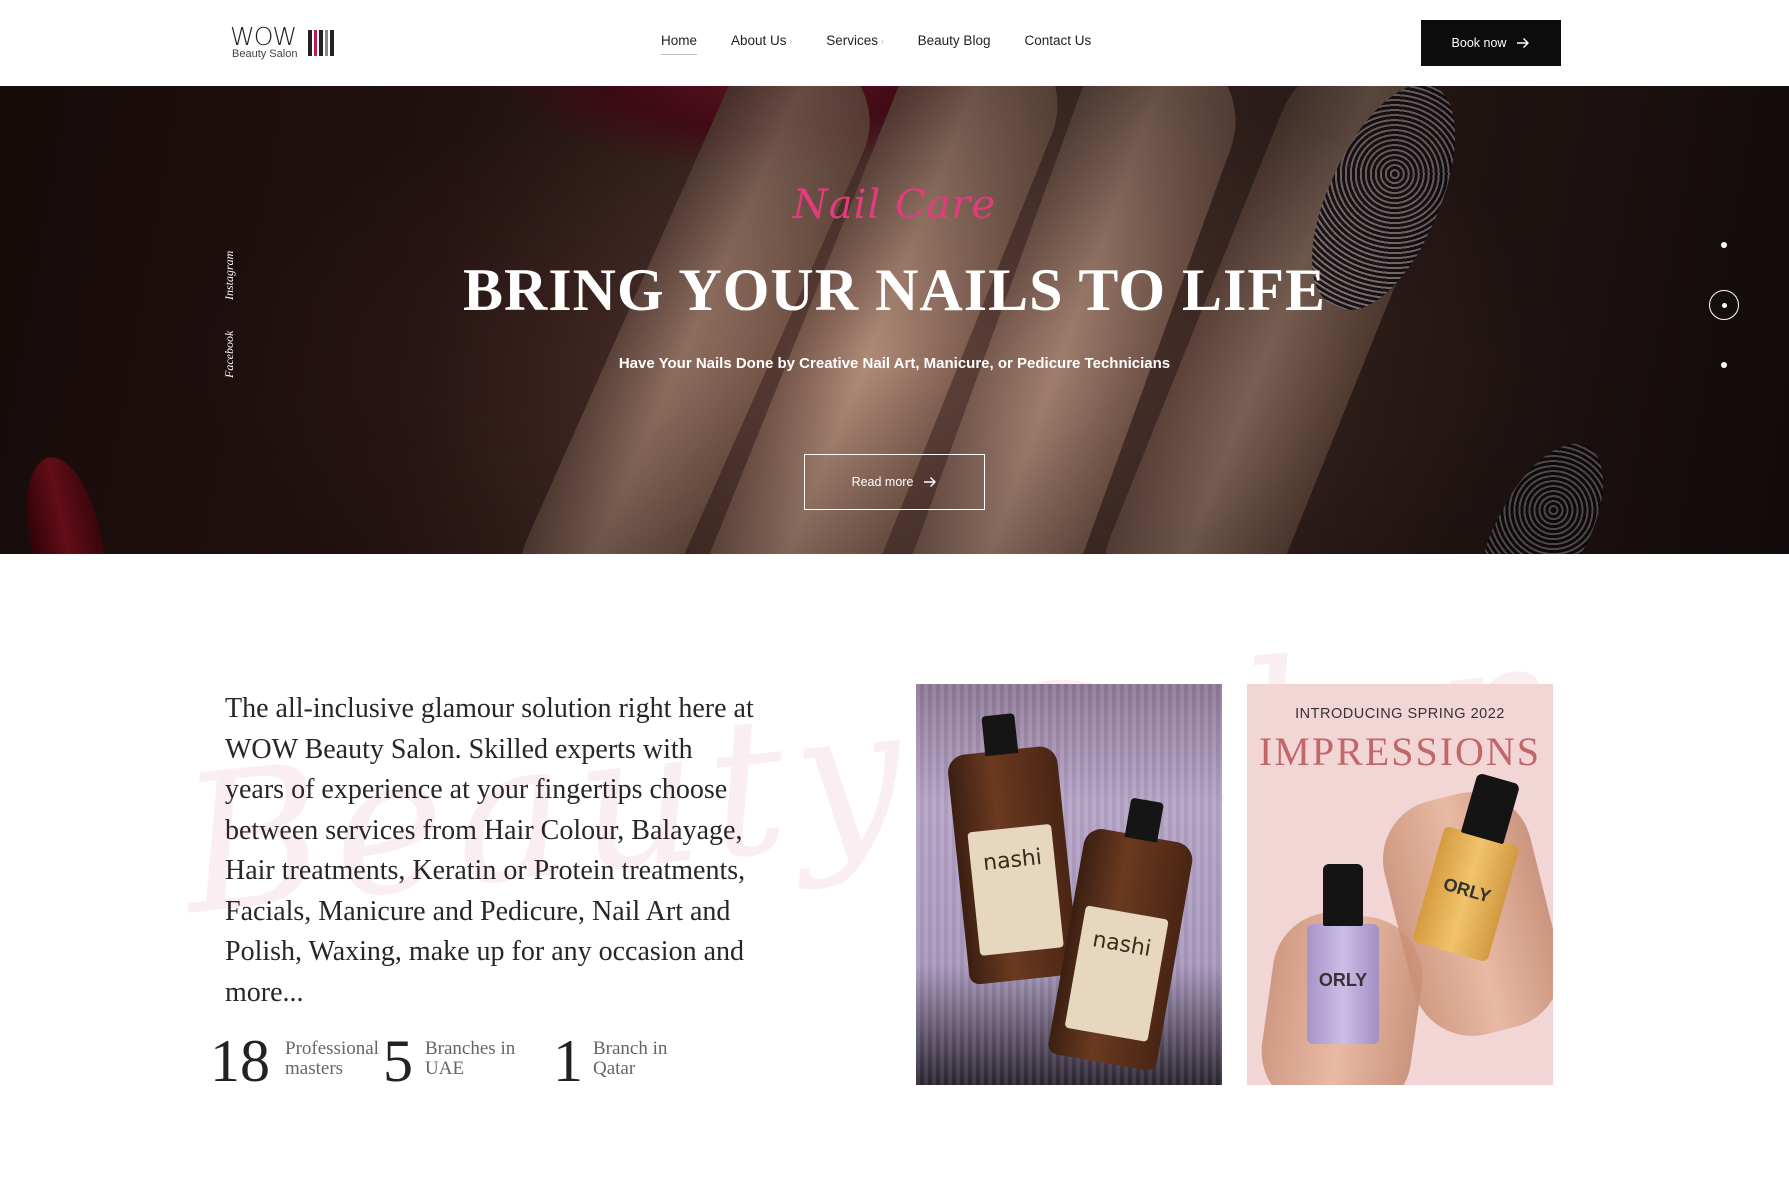 The width and height of the screenshot is (1789, 1183). Describe the element at coordinates (229, 275) in the screenshot. I see `instagram-link: Instagram` at that location.